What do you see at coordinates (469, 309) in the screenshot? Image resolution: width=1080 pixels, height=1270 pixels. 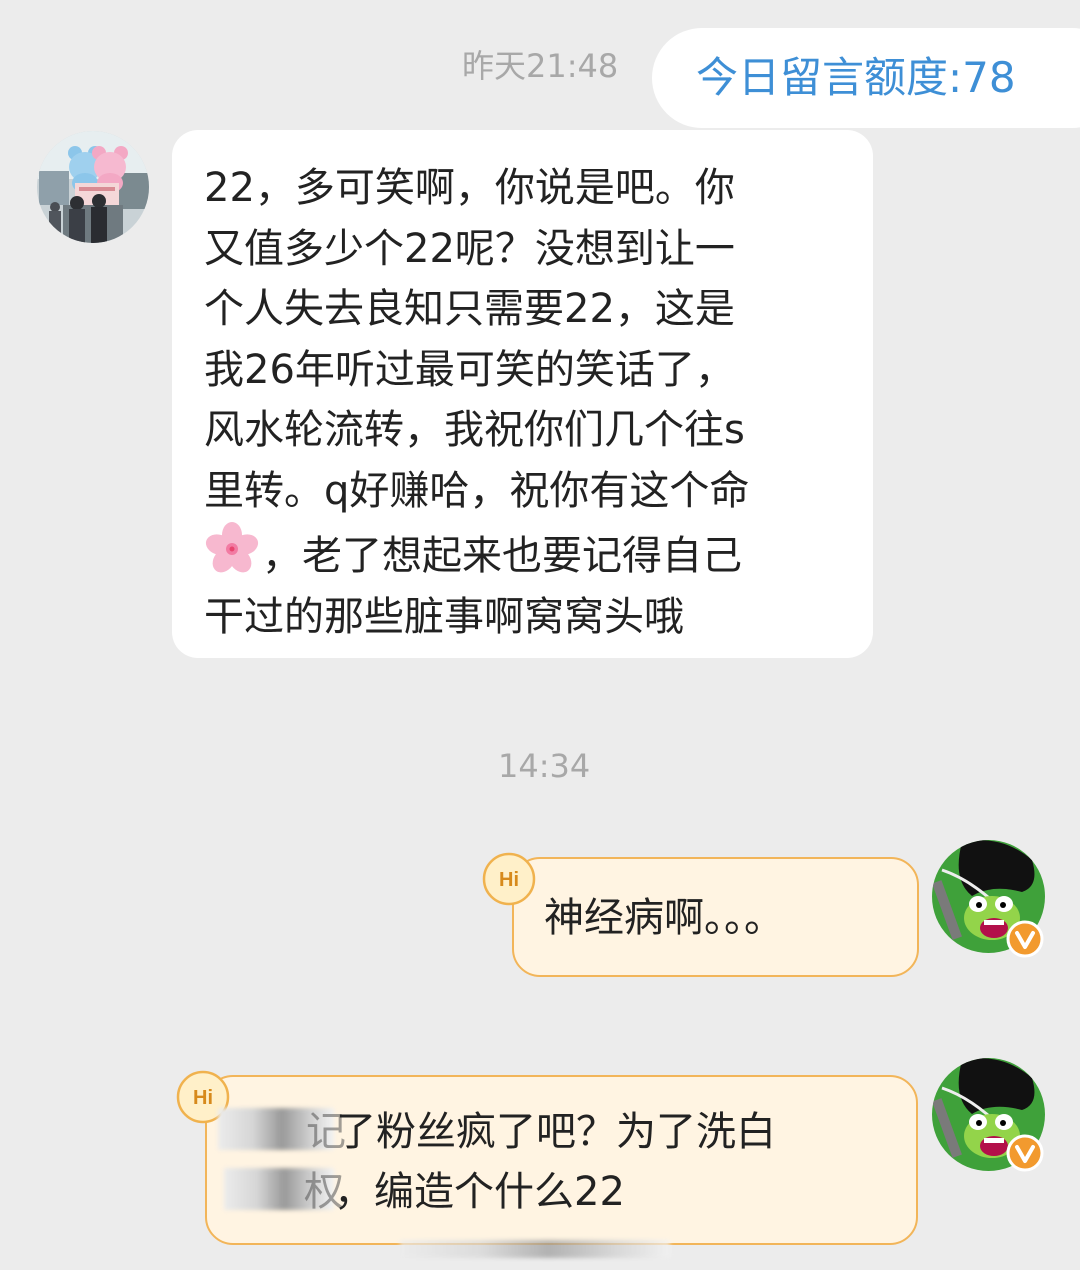 I see `incoming-message-line: 个人失去良知只需要22，这是` at bounding box center [469, 309].